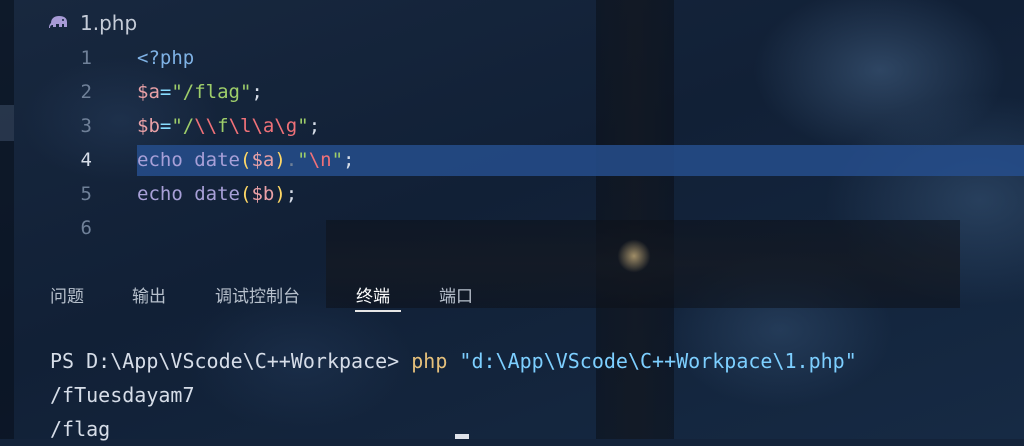 The height and width of the screenshot is (446, 1024). Describe the element at coordinates (211, 92) in the screenshot. I see `code-token: "/flag"` at that location.